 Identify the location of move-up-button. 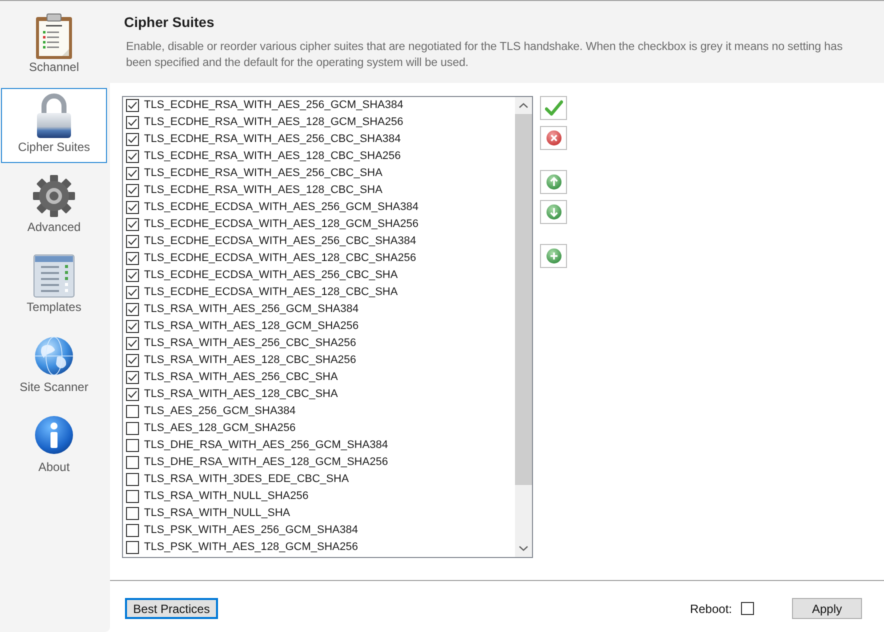
(553, 182).